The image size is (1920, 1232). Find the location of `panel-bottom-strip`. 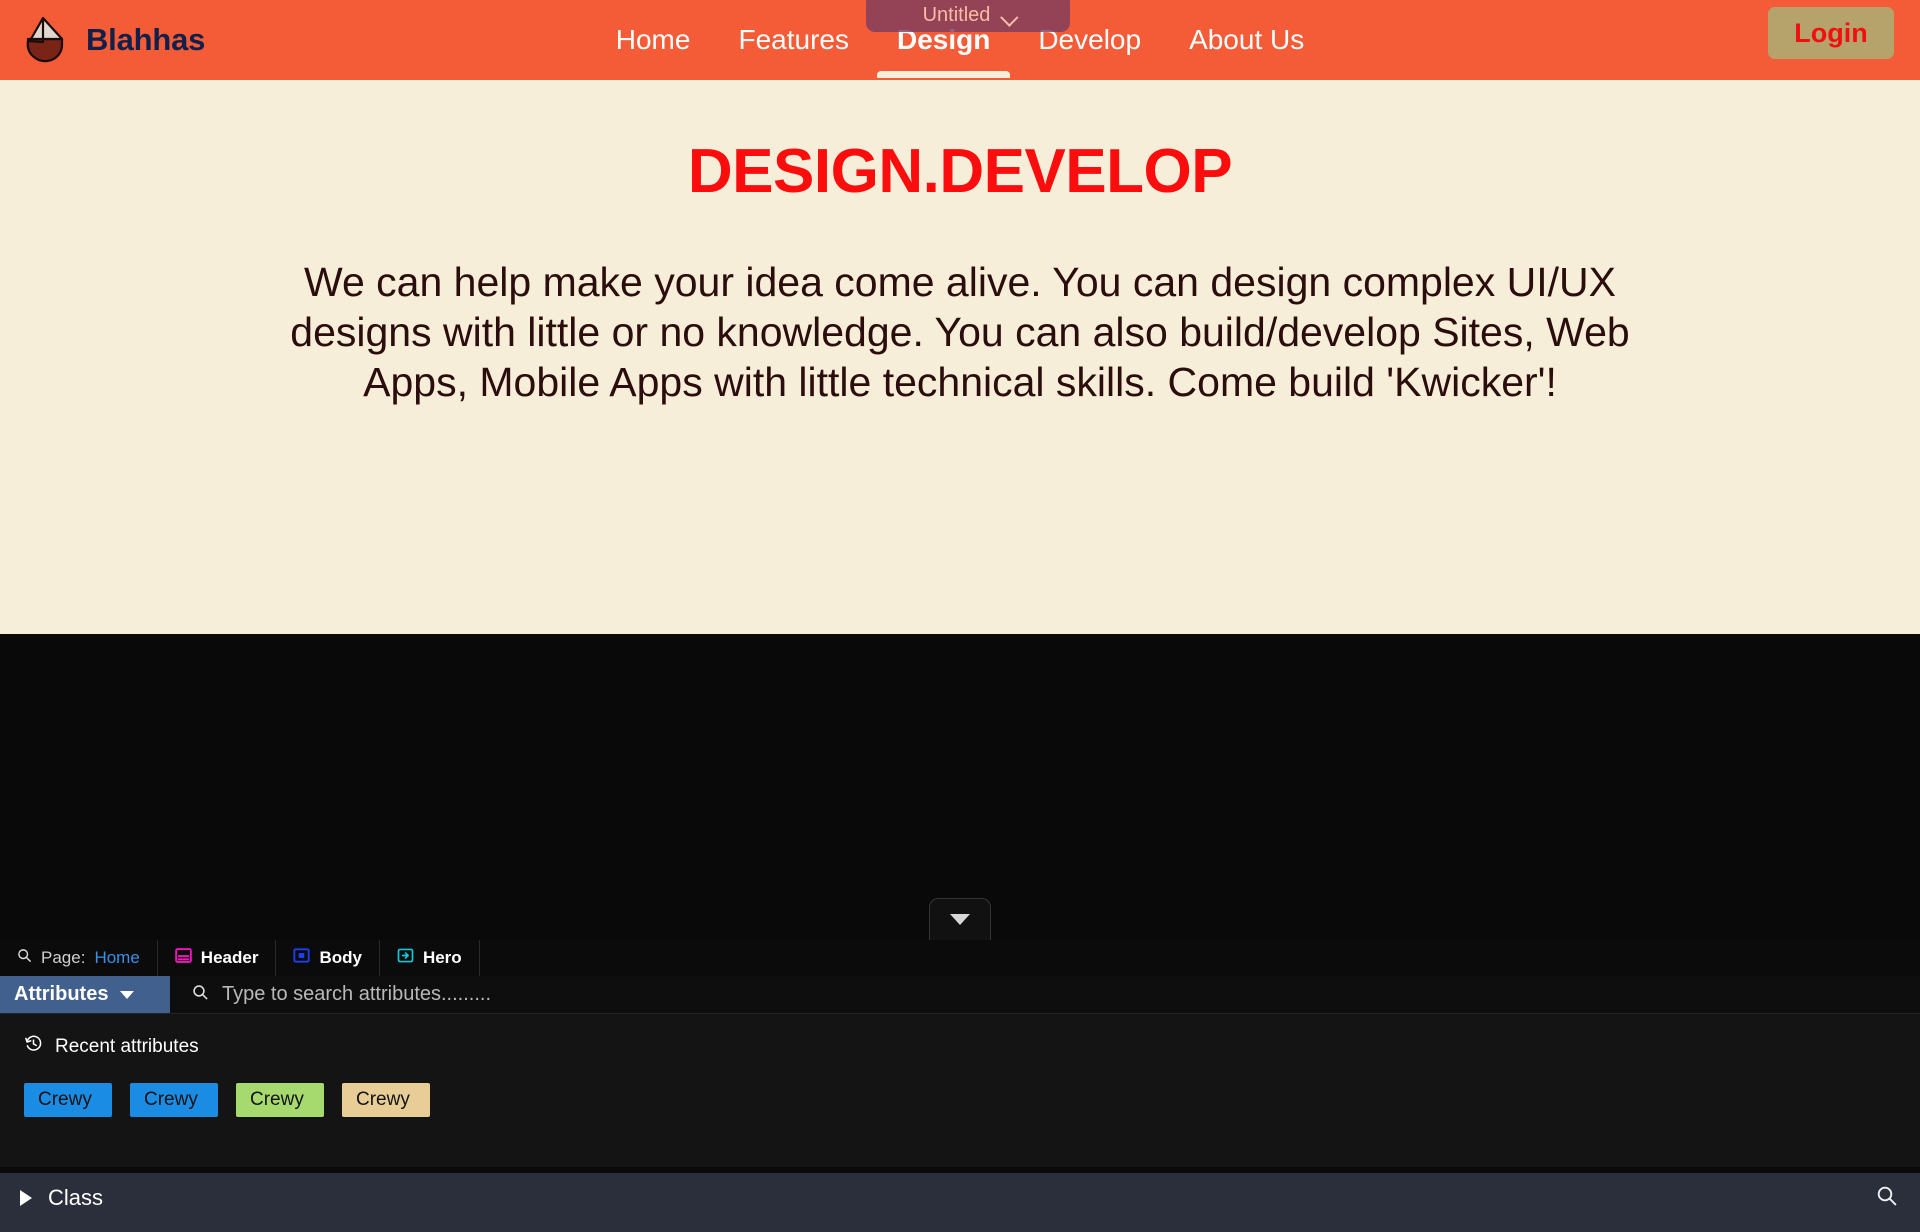

panel-bottom-strip is located at coordinates (960, 1227).